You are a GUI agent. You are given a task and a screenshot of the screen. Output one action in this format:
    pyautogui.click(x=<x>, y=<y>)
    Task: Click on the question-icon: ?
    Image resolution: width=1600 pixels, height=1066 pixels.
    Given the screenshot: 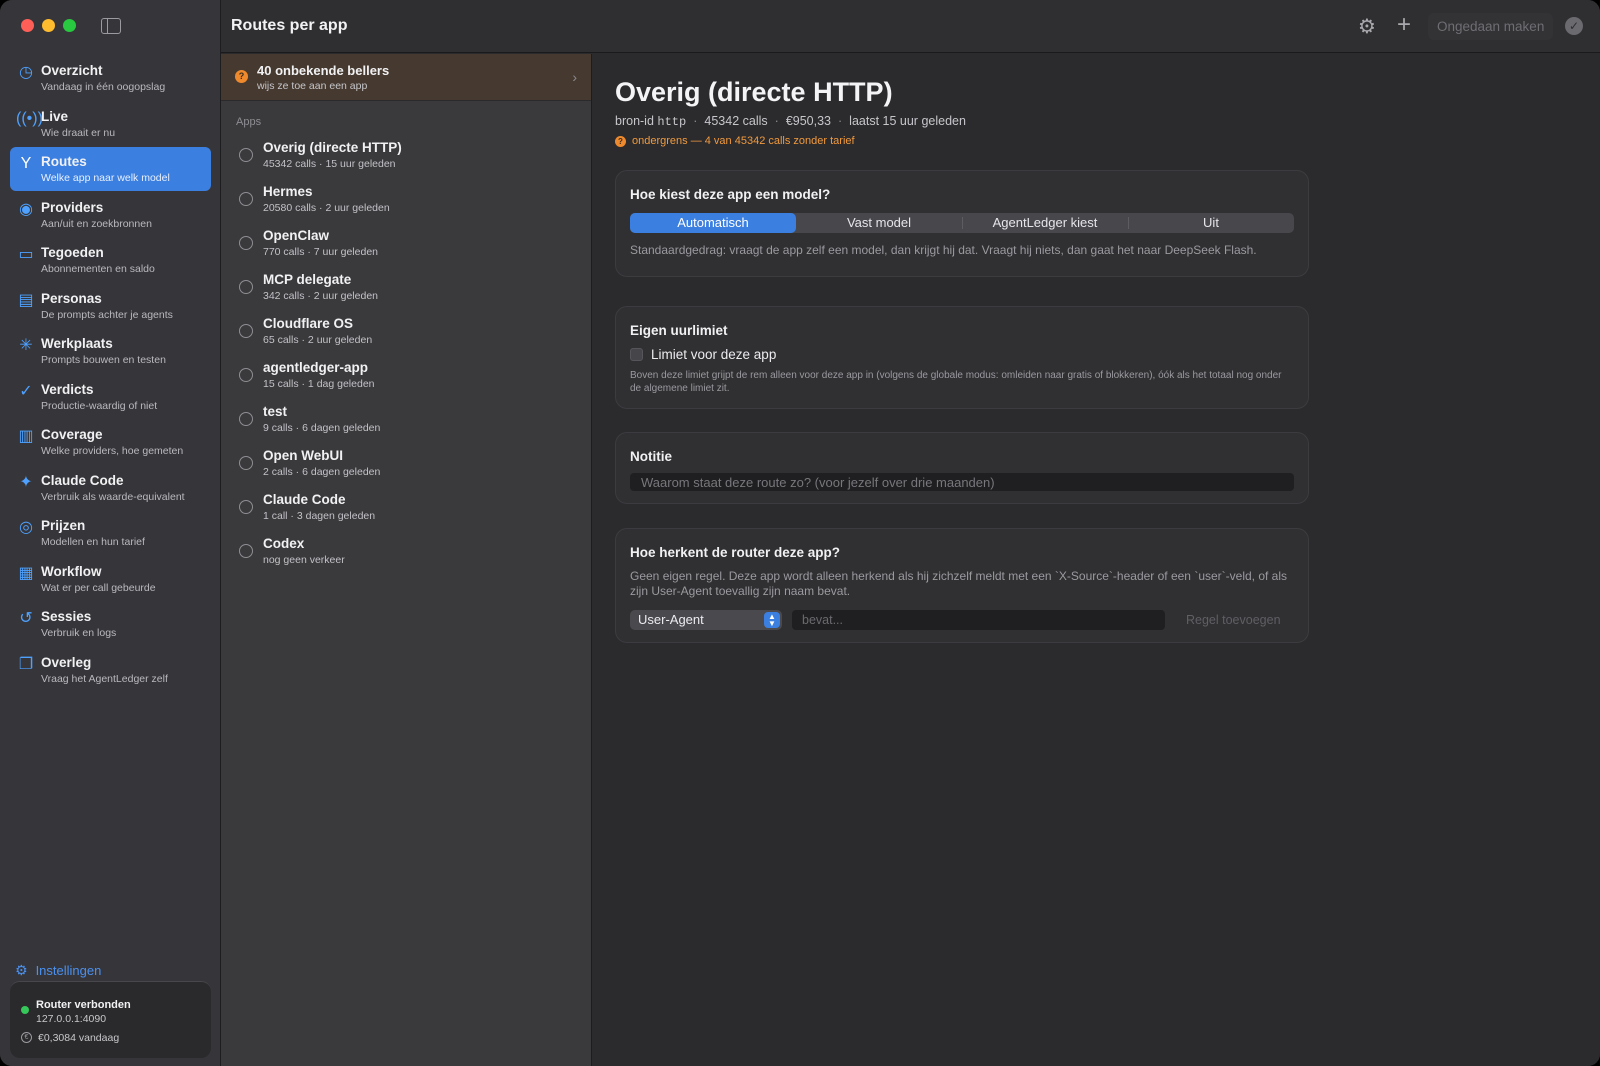 What is the action you would take?
    pyautogui.click(x=241, y=76)
    